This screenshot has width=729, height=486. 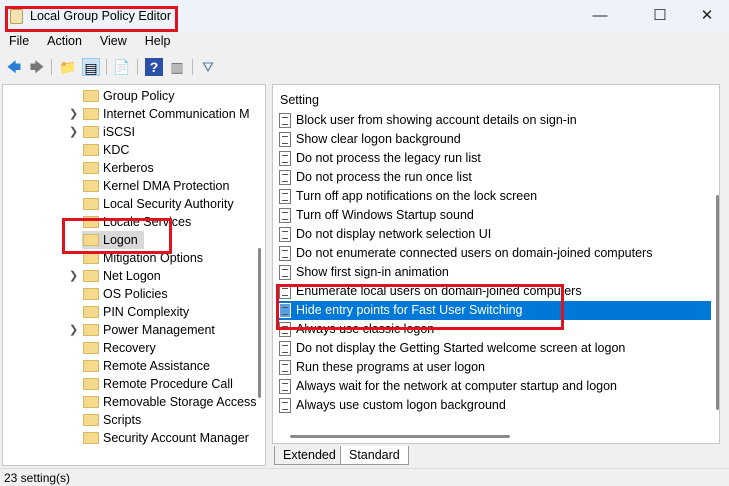 What do you see at coordinates (309, 455) in the screenshot?
I see `tab-extended: Extended` at bounding box center [309, 455].